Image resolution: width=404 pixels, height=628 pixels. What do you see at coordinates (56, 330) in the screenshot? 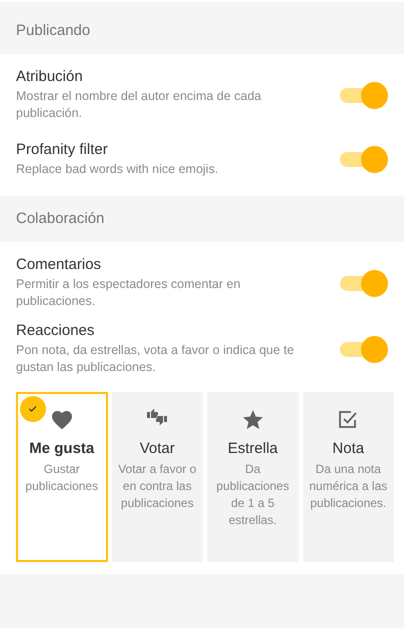
I see `setting-title: Reacciones` at bounding box center [56, 330].